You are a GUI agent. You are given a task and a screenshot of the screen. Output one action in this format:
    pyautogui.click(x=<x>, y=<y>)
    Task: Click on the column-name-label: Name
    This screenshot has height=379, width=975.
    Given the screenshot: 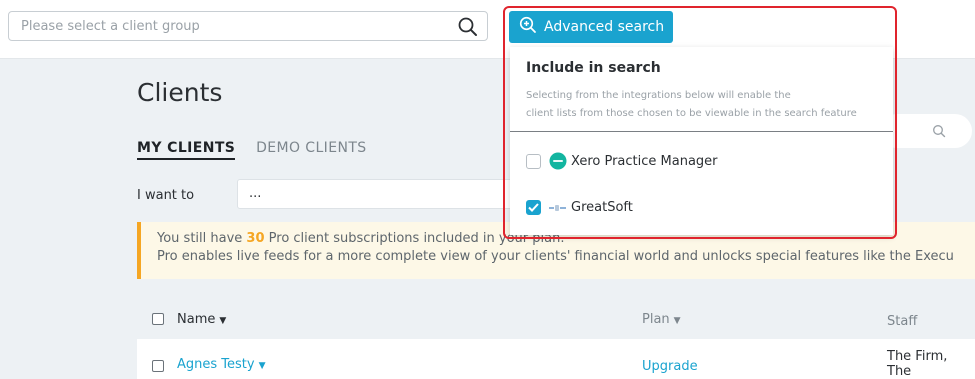 What is the action you would take?
    pyautogui.click(x=196, y=319)
    